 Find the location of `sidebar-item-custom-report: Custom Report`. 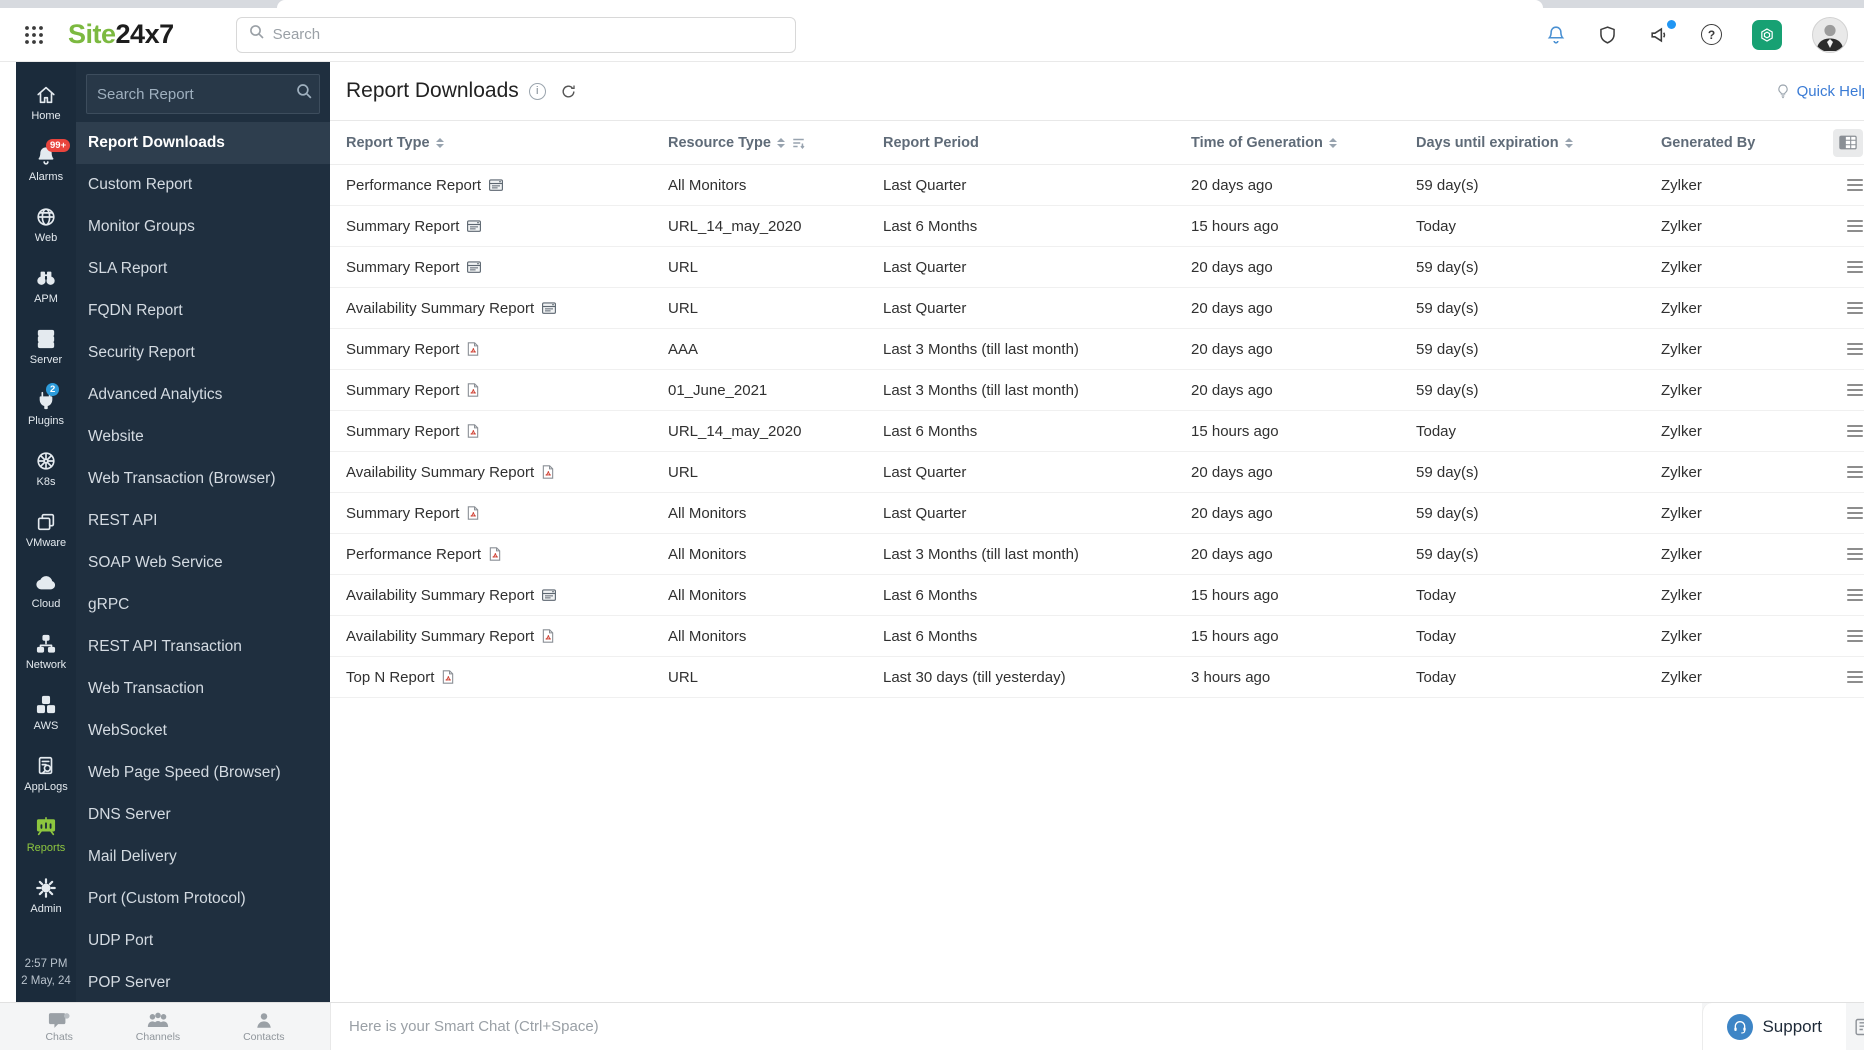

sidebar-item-custom-report: Custom Report is located at coordinates (203, 185).